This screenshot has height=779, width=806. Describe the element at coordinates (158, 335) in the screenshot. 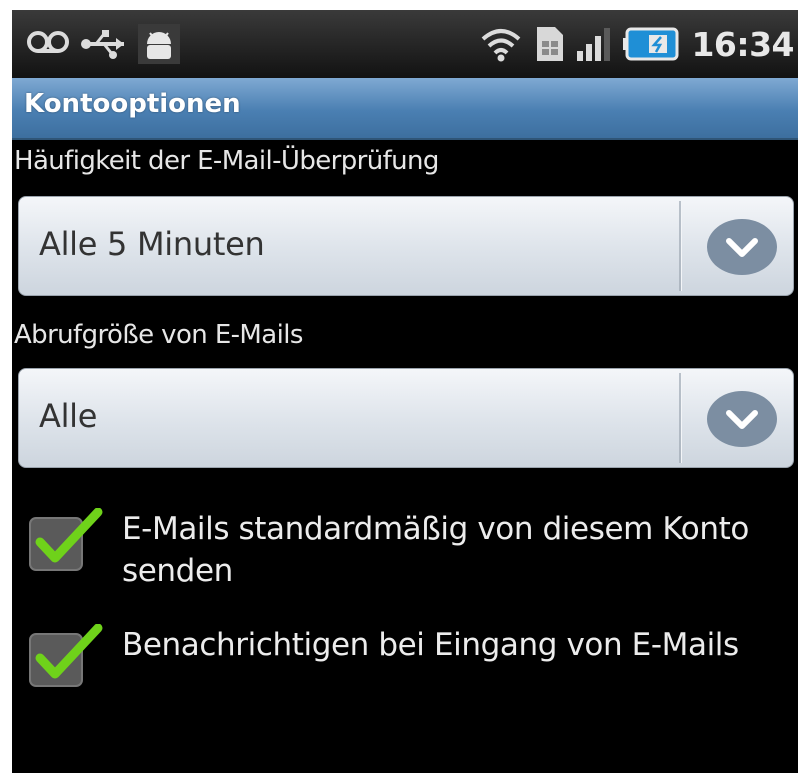

I see `retrieval-size-label: Abrufgröße von E-Mails` at that location.